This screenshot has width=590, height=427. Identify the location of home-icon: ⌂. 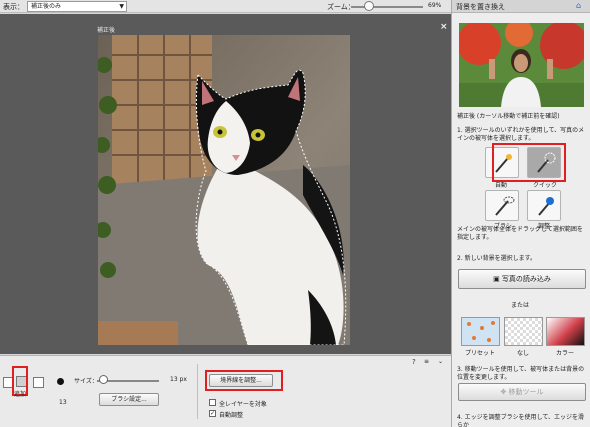
(578, 5).